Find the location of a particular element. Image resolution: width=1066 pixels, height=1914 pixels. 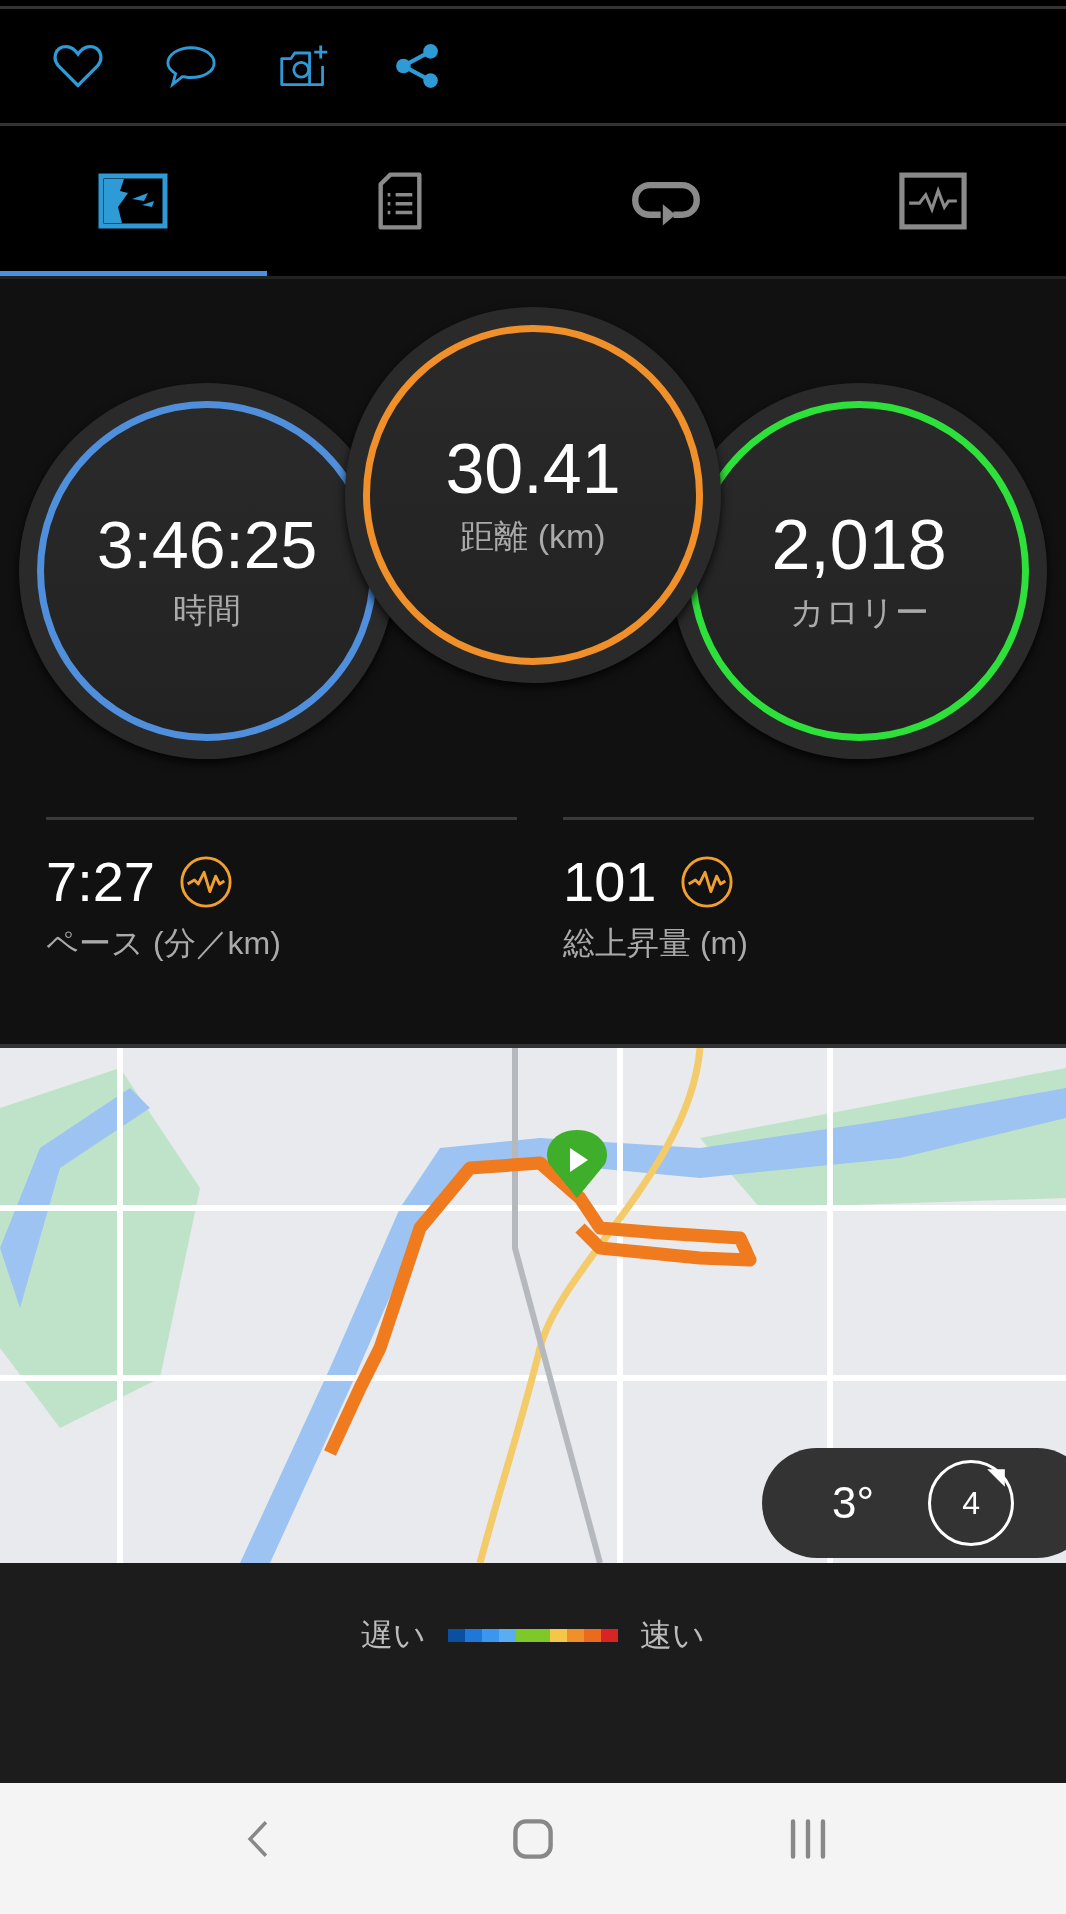

stat-label: 時間 is located at coordinates (207, 611).